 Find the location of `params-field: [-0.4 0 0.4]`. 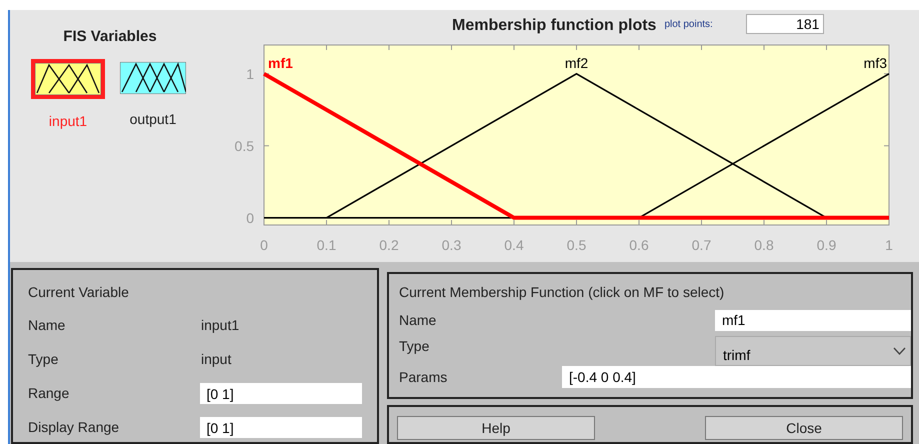

params-field: [-0.4 0 0.4] is located at coordinates (736, 377).